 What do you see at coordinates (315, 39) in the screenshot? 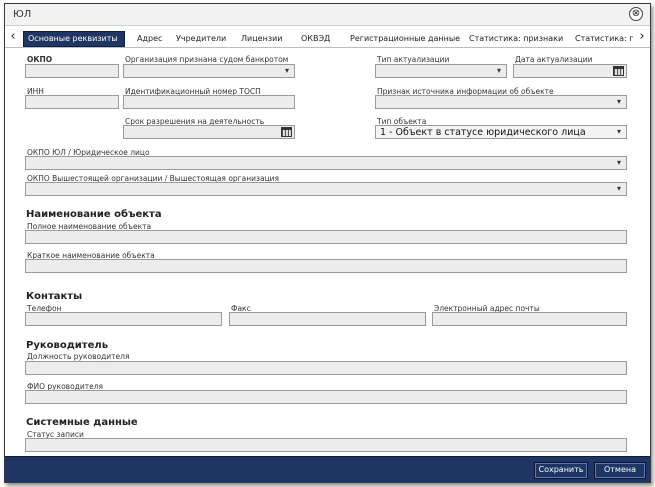
I see `tab-okved: ОКВЭД` at bounding box center [315, 39].